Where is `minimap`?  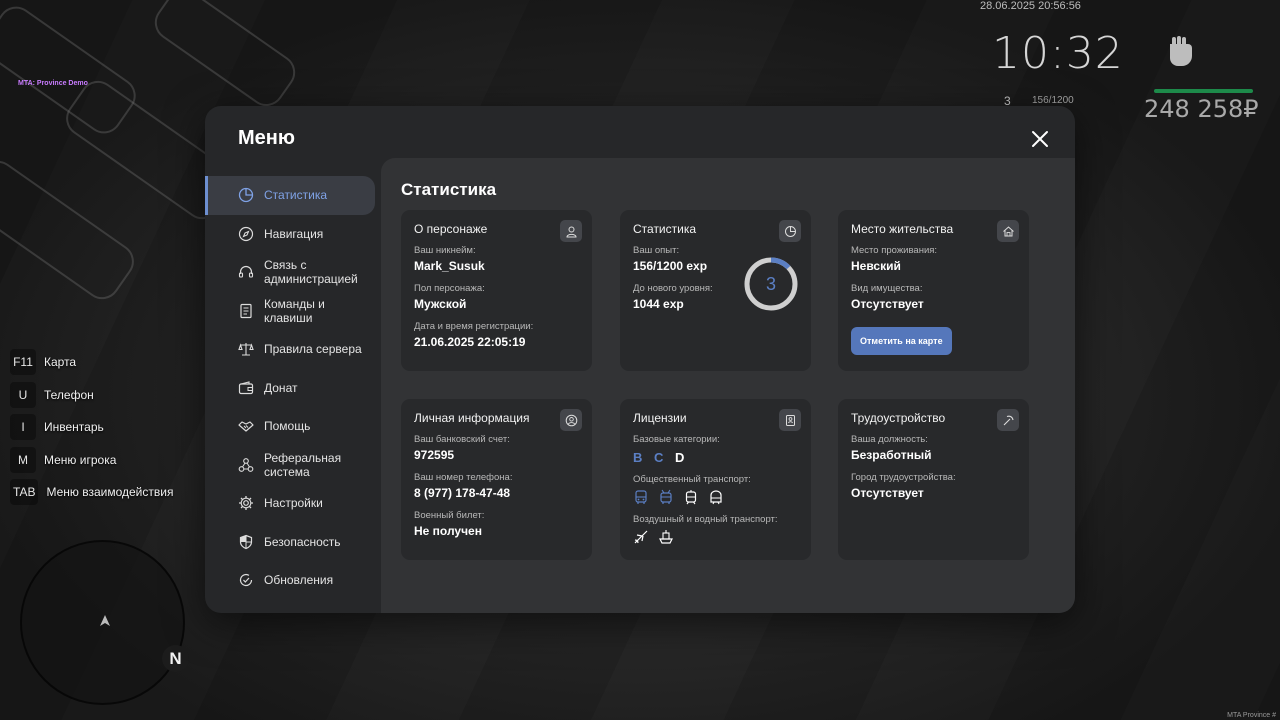
minimap is located at coordinates (102, 622).